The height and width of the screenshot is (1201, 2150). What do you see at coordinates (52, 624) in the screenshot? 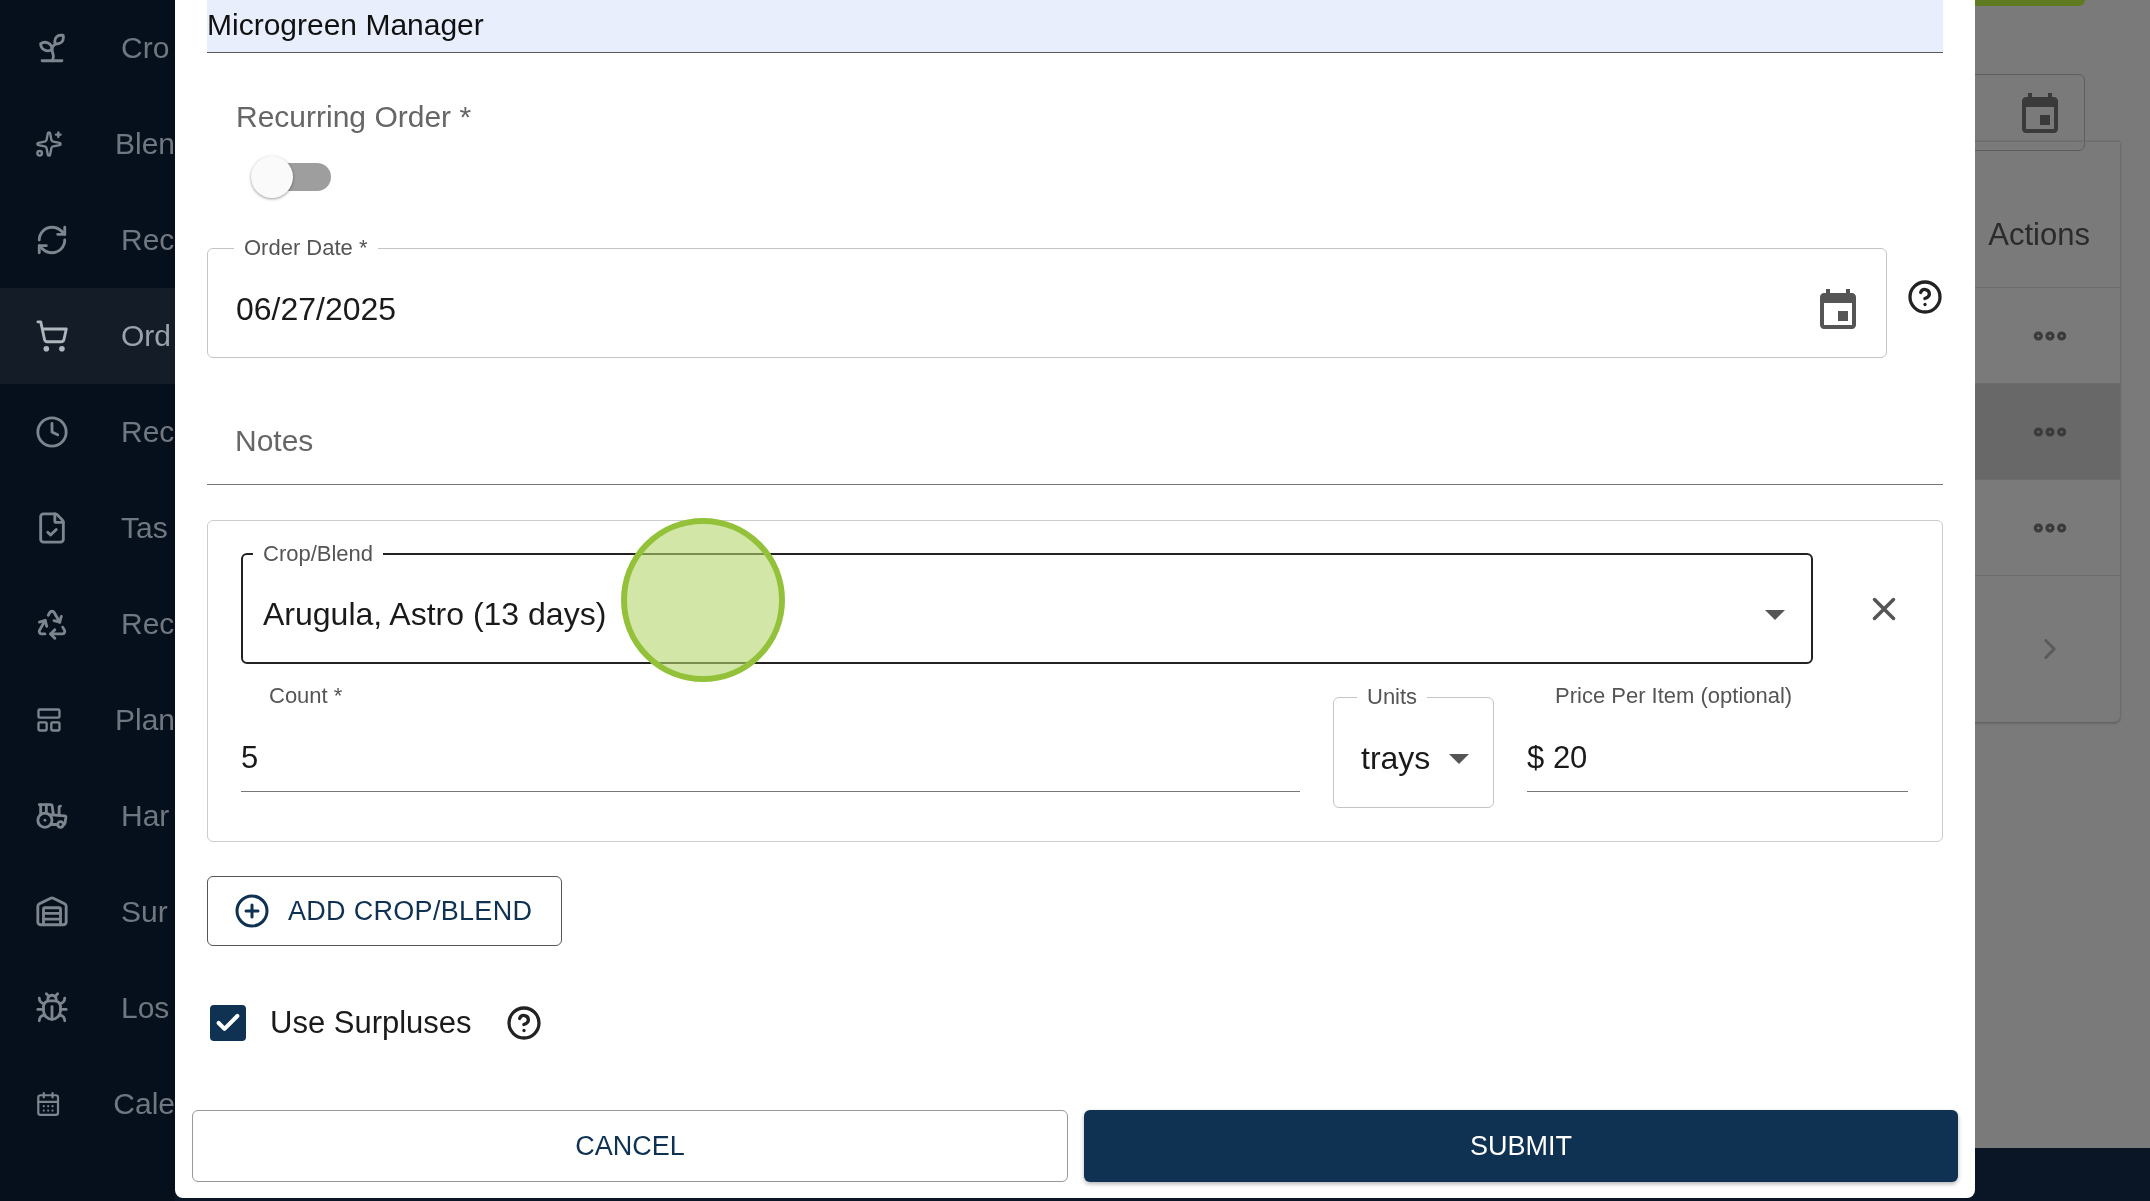
I see `recycle-icon` at bounding box center [52, 624].